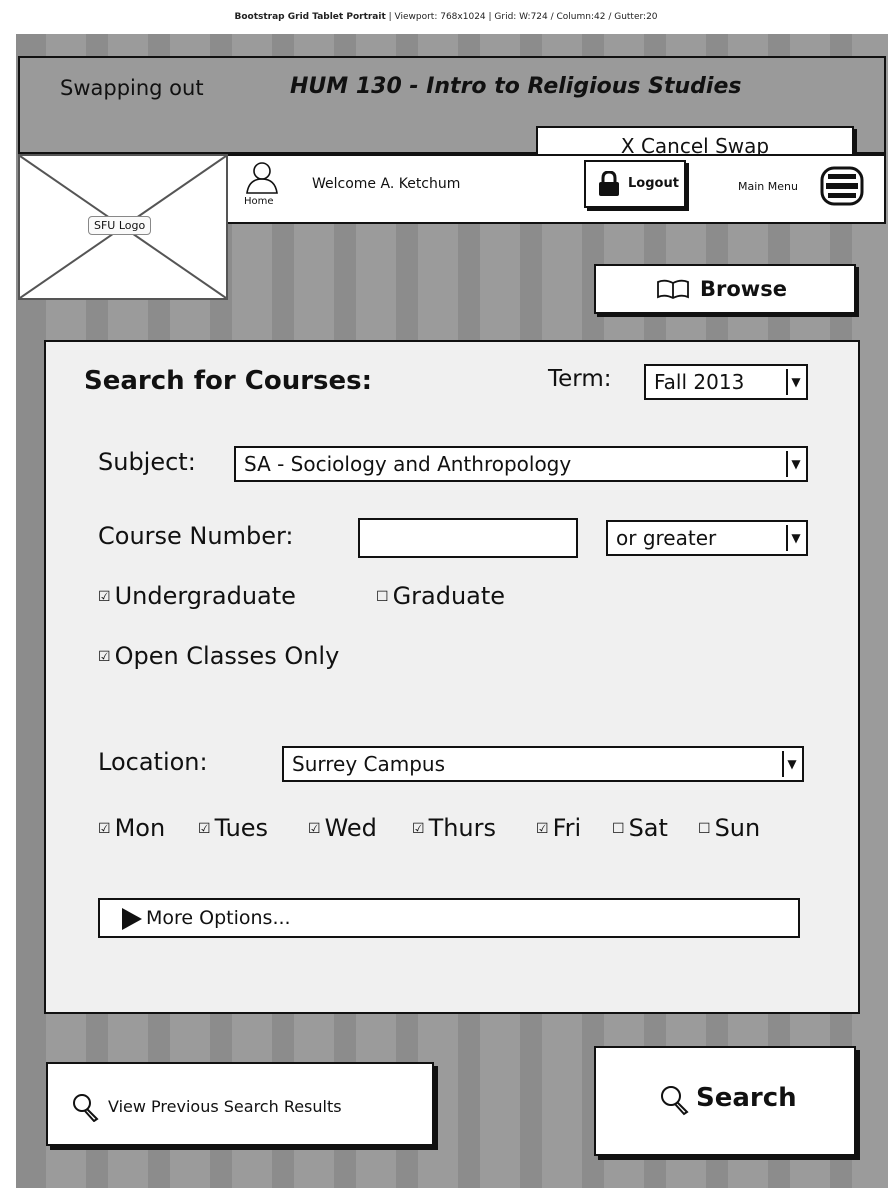  Describe the element at coordinates (648, 828) in the screenshot. I see `day-label: Sat` at that location.